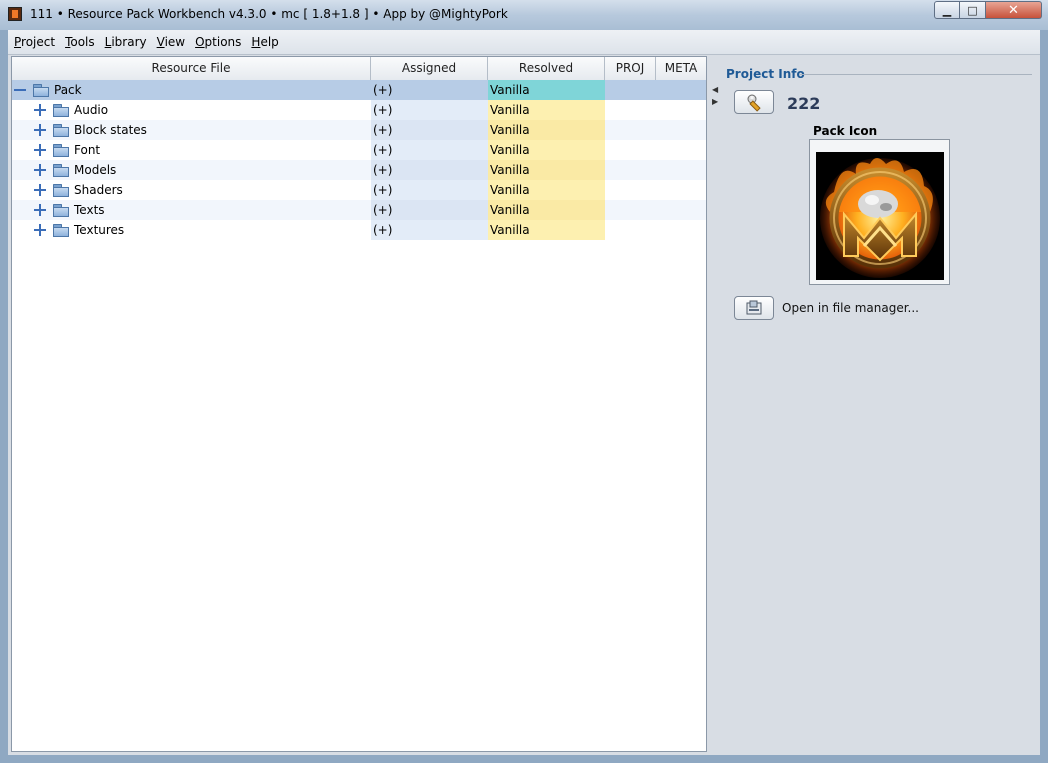  Describe the element at coordinates (916, 74) in the screenshot. I see `section-divider` at that location.